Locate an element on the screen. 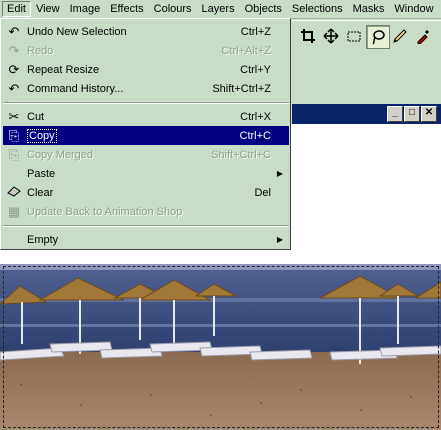 The image size is (441, 430). tools-toolbar is located at coordinates (366, 35).